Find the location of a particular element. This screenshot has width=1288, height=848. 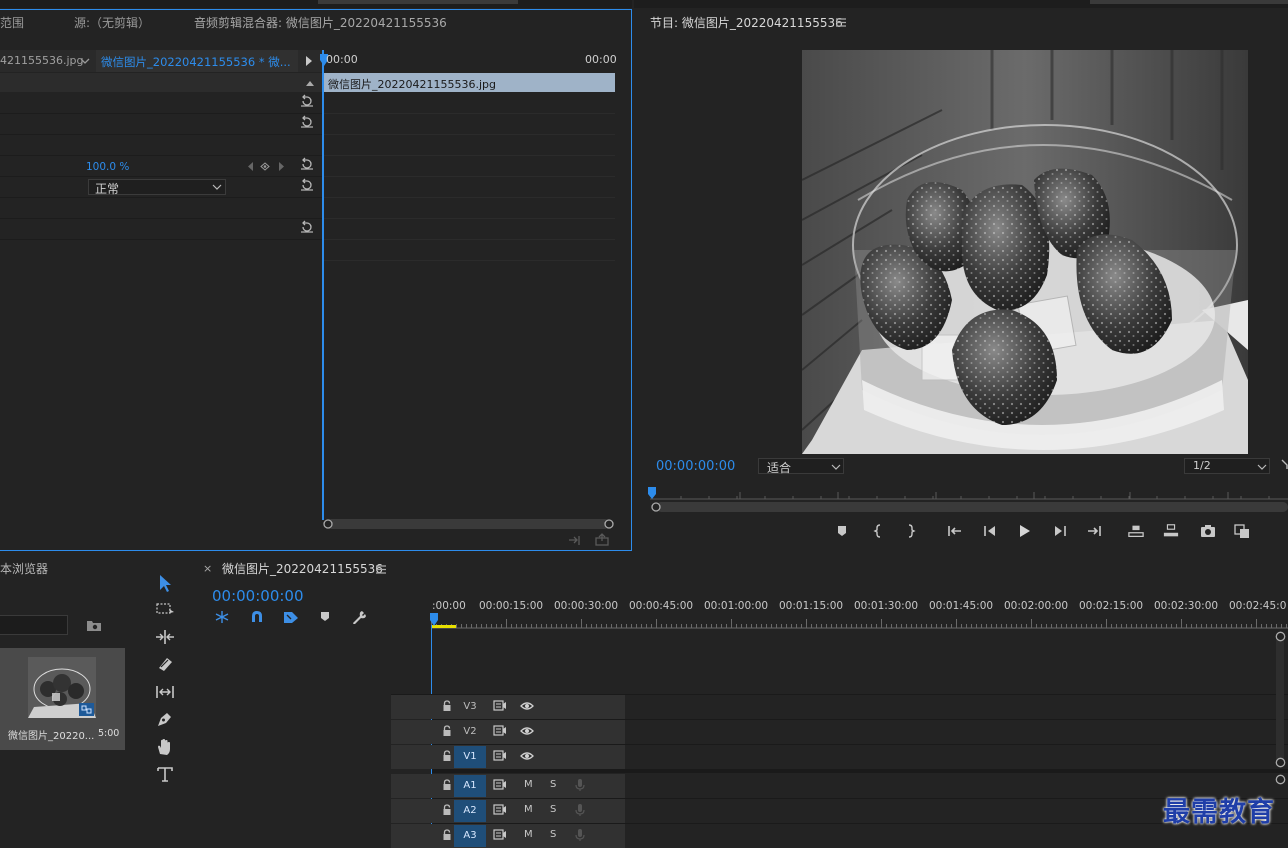

timeline-timecode: 00:00:00:00 is located at coordinates (258, 596).